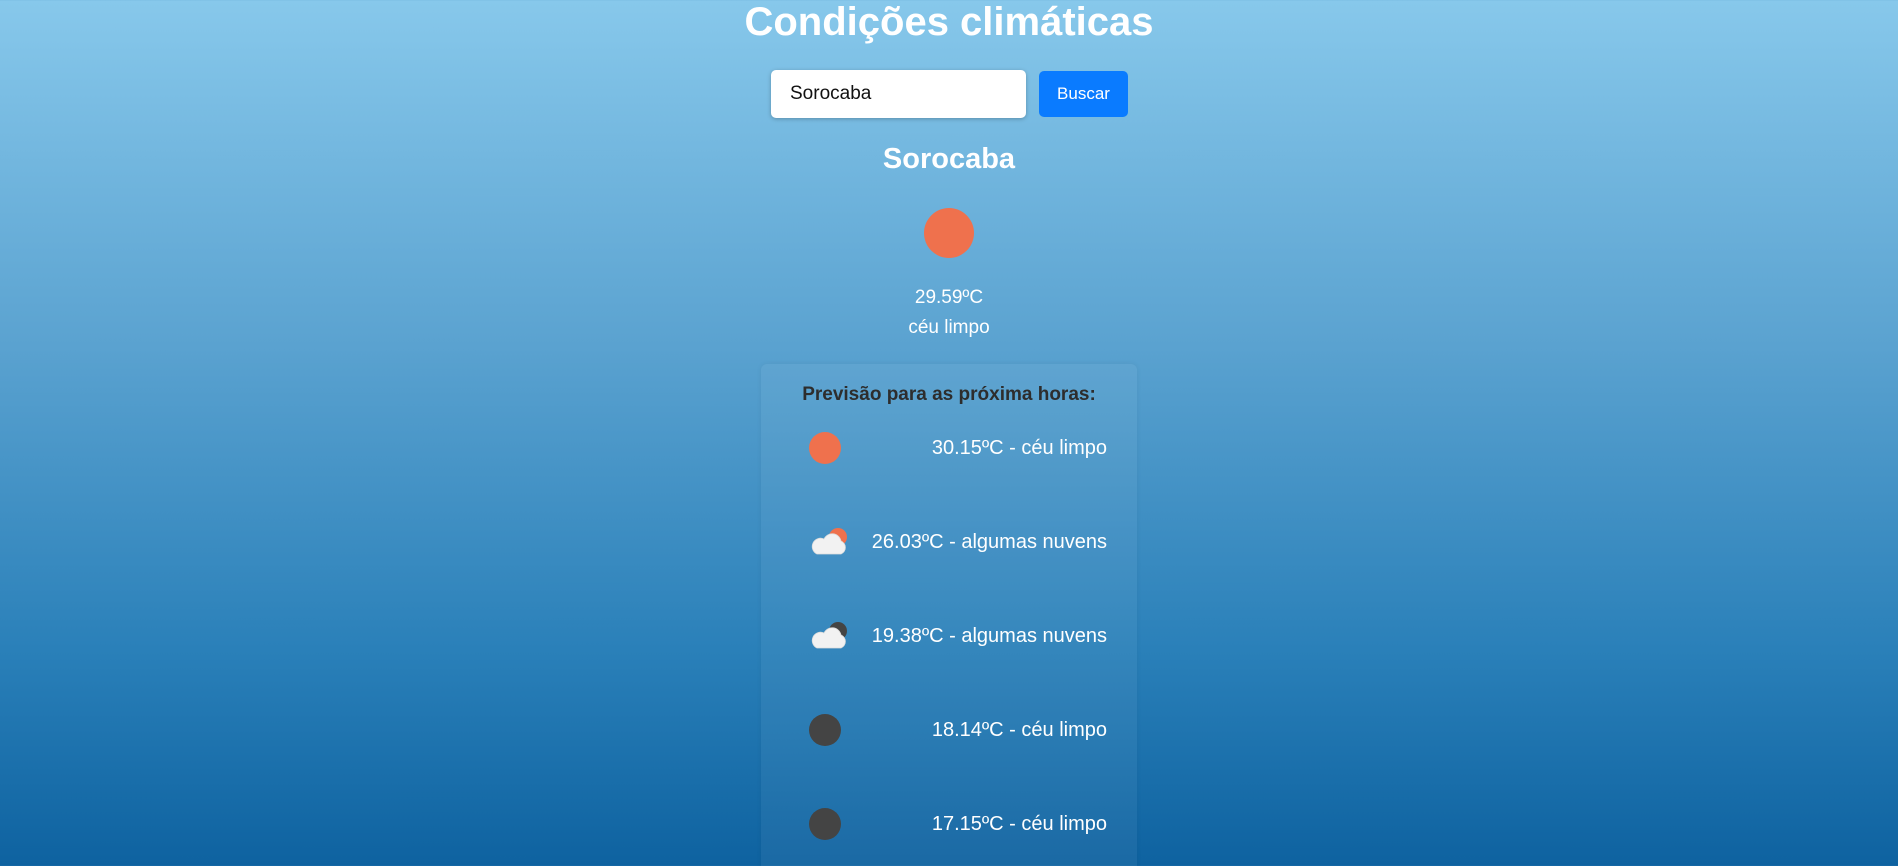 The width and height of the screenshot is (1898, 866). Describe the element at coordinates (1019, 448) in the screenshot. I see `forecast-item-text: 30.15ºC - céu limpo` at that location.